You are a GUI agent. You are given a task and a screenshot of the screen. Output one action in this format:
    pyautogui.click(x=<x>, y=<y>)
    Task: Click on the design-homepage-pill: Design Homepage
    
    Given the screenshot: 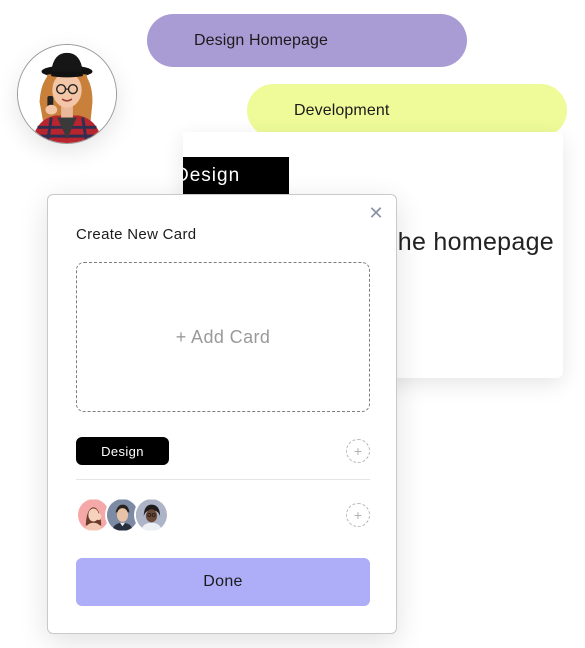 What is the action you would take?
    pyautogui.click(x=307, y=40)
    